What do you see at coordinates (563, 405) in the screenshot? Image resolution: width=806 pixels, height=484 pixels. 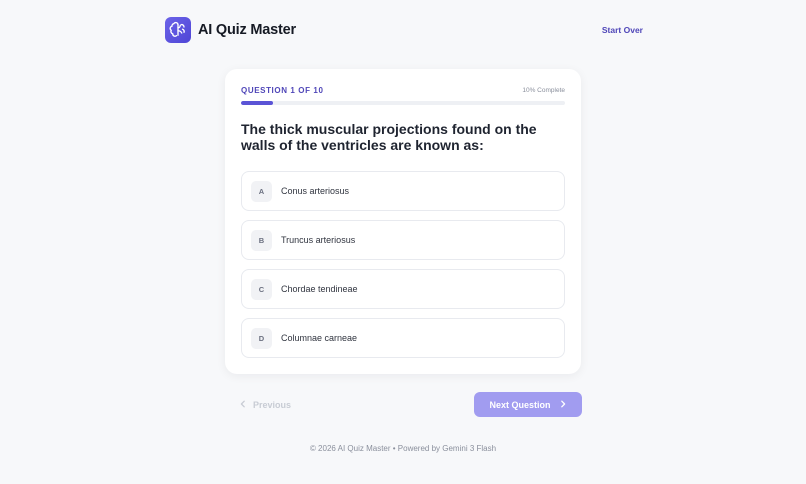 I see `chevron-right-icon` at bounding box center [563, 405].